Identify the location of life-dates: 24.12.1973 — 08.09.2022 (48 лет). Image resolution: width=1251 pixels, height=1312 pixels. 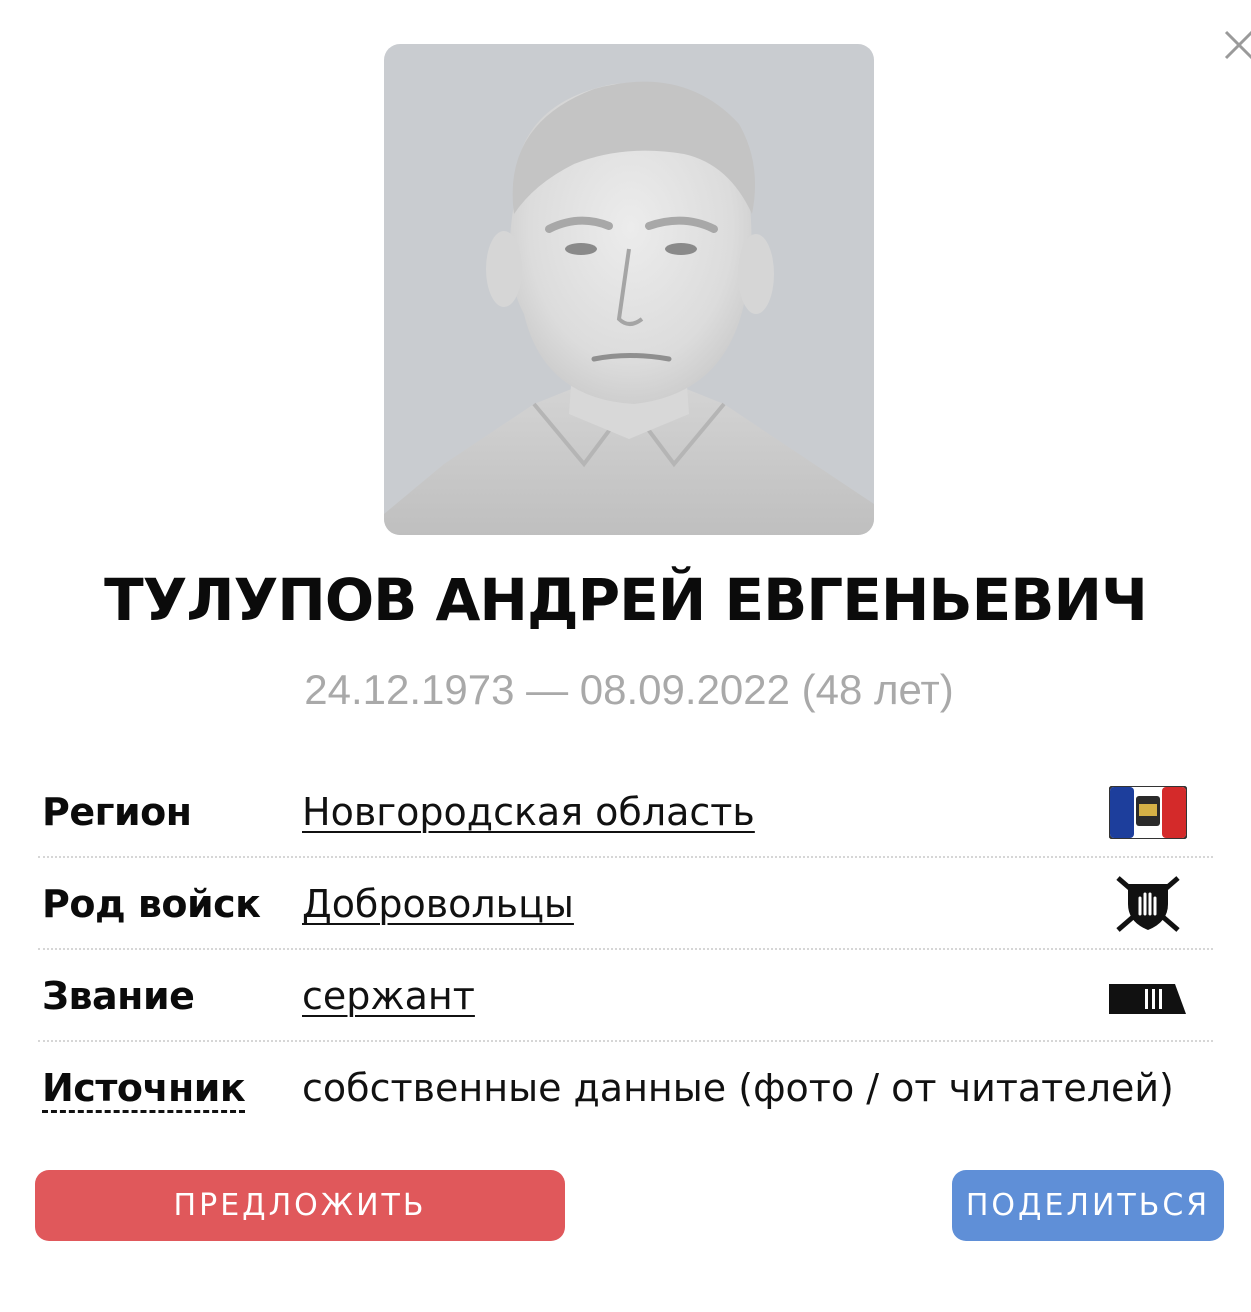
(629, 689).